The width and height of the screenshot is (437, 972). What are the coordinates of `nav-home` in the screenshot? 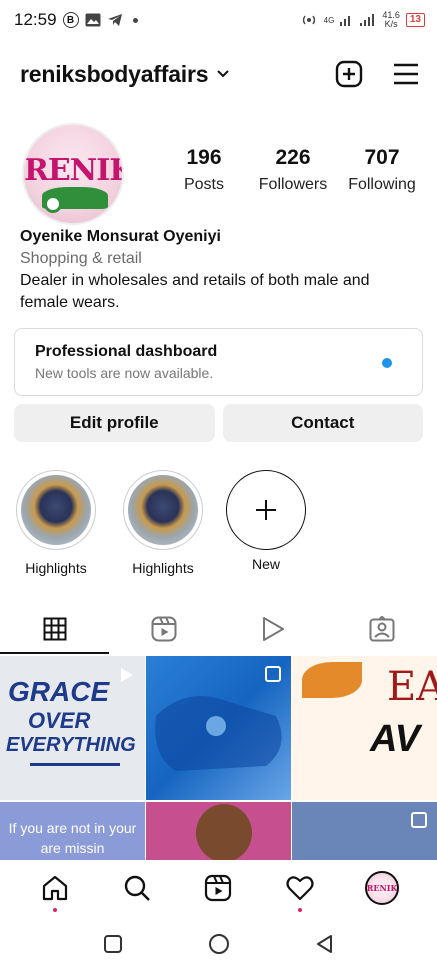 It's located at (55, 890).